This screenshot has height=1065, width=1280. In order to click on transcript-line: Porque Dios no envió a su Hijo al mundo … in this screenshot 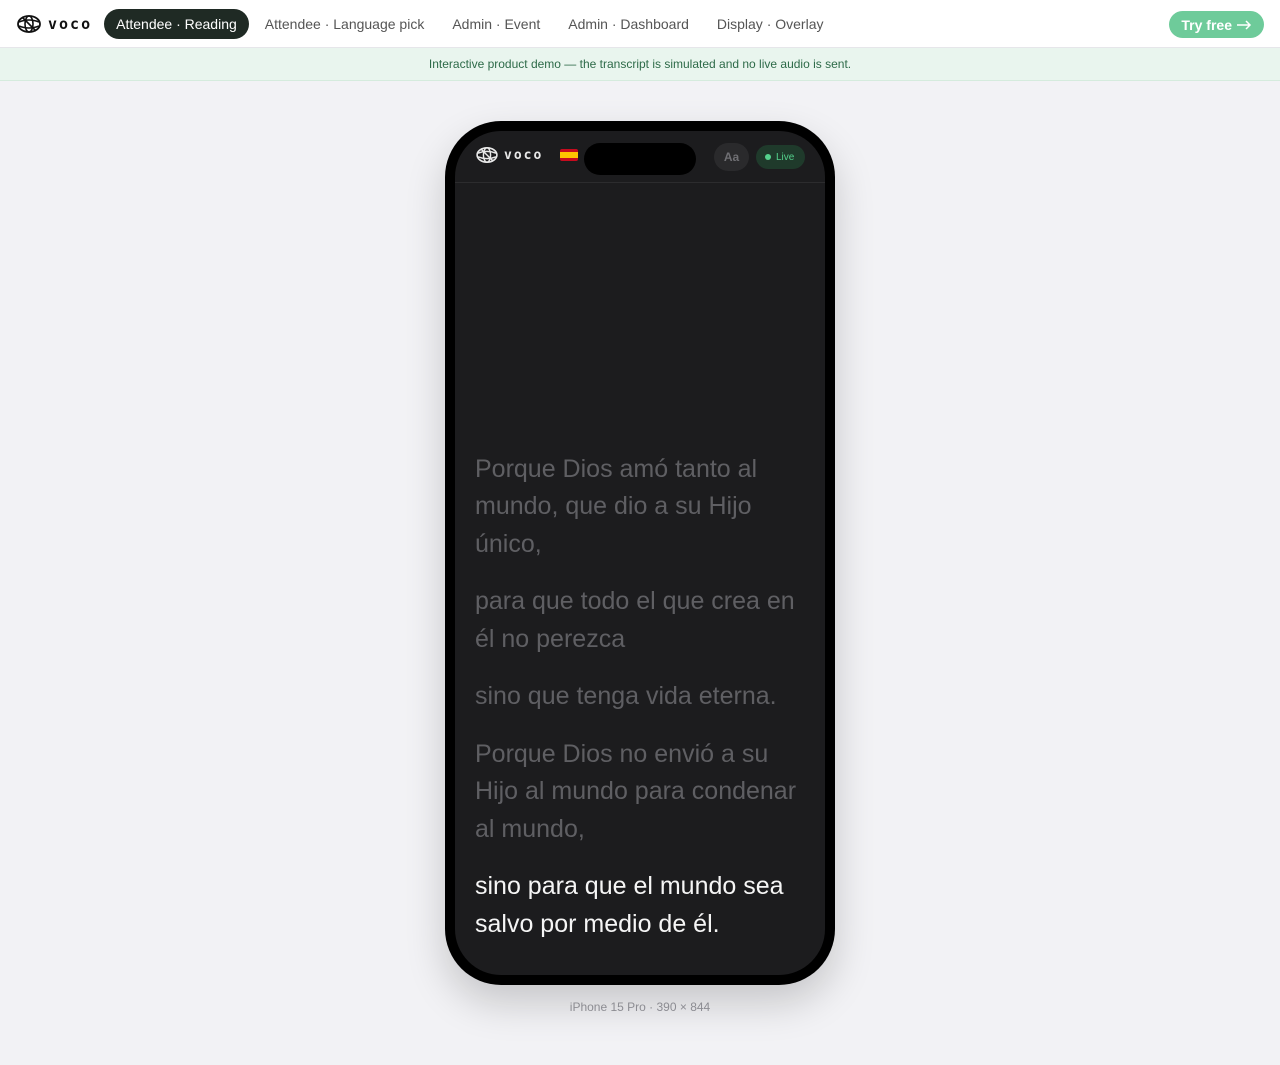, I will do `click(636, 791)`.